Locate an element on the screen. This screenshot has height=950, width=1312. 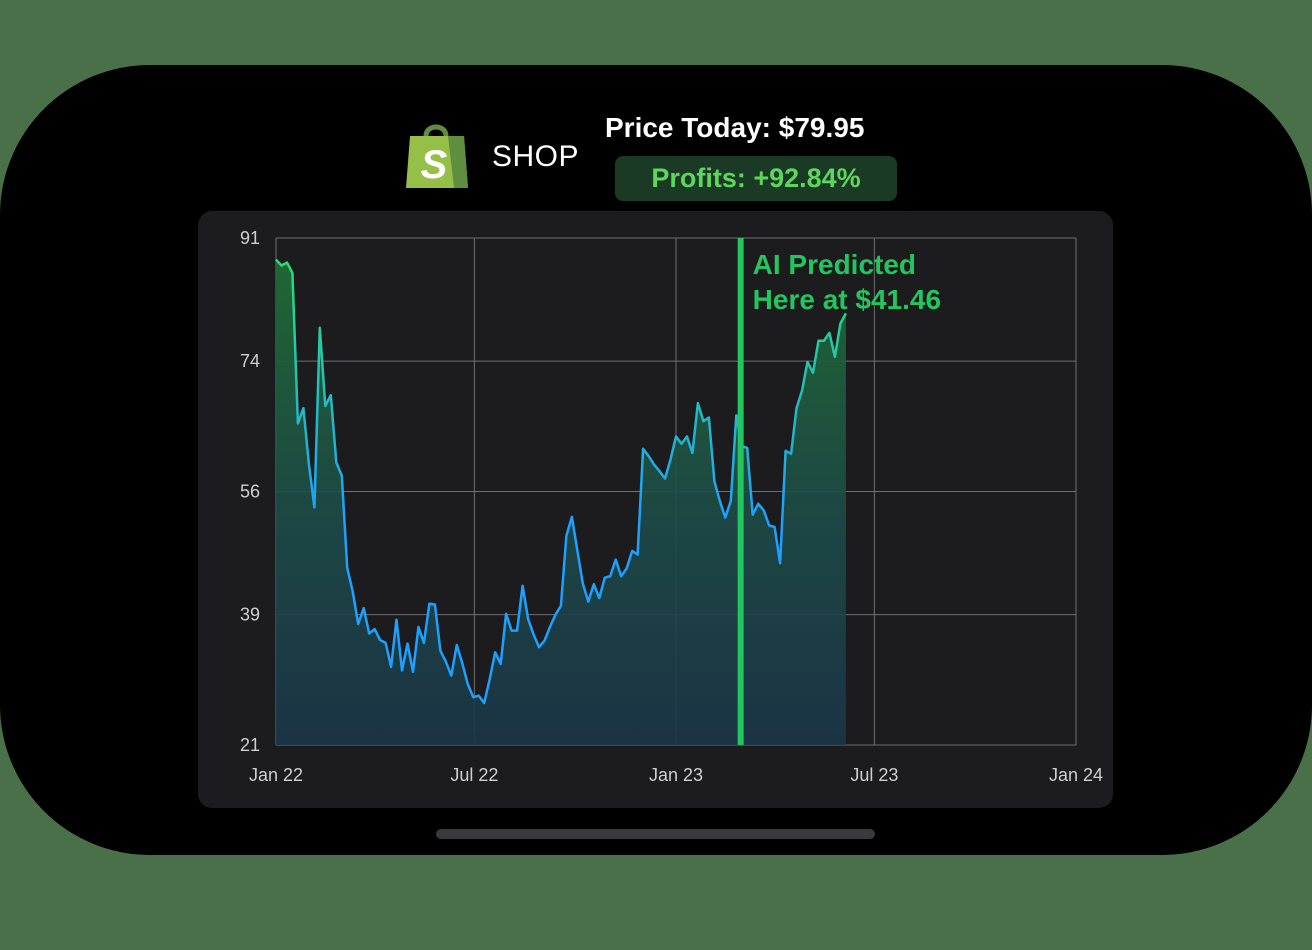
ticker-symbol: SHOP is located at coordinates (536, 156).